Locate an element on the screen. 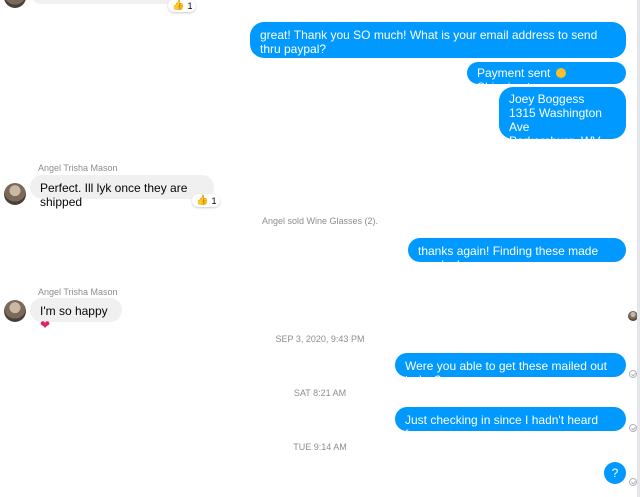 This screenshot has width=640, height=497. message-text: Payment sent is located at coordinates (514, 73).